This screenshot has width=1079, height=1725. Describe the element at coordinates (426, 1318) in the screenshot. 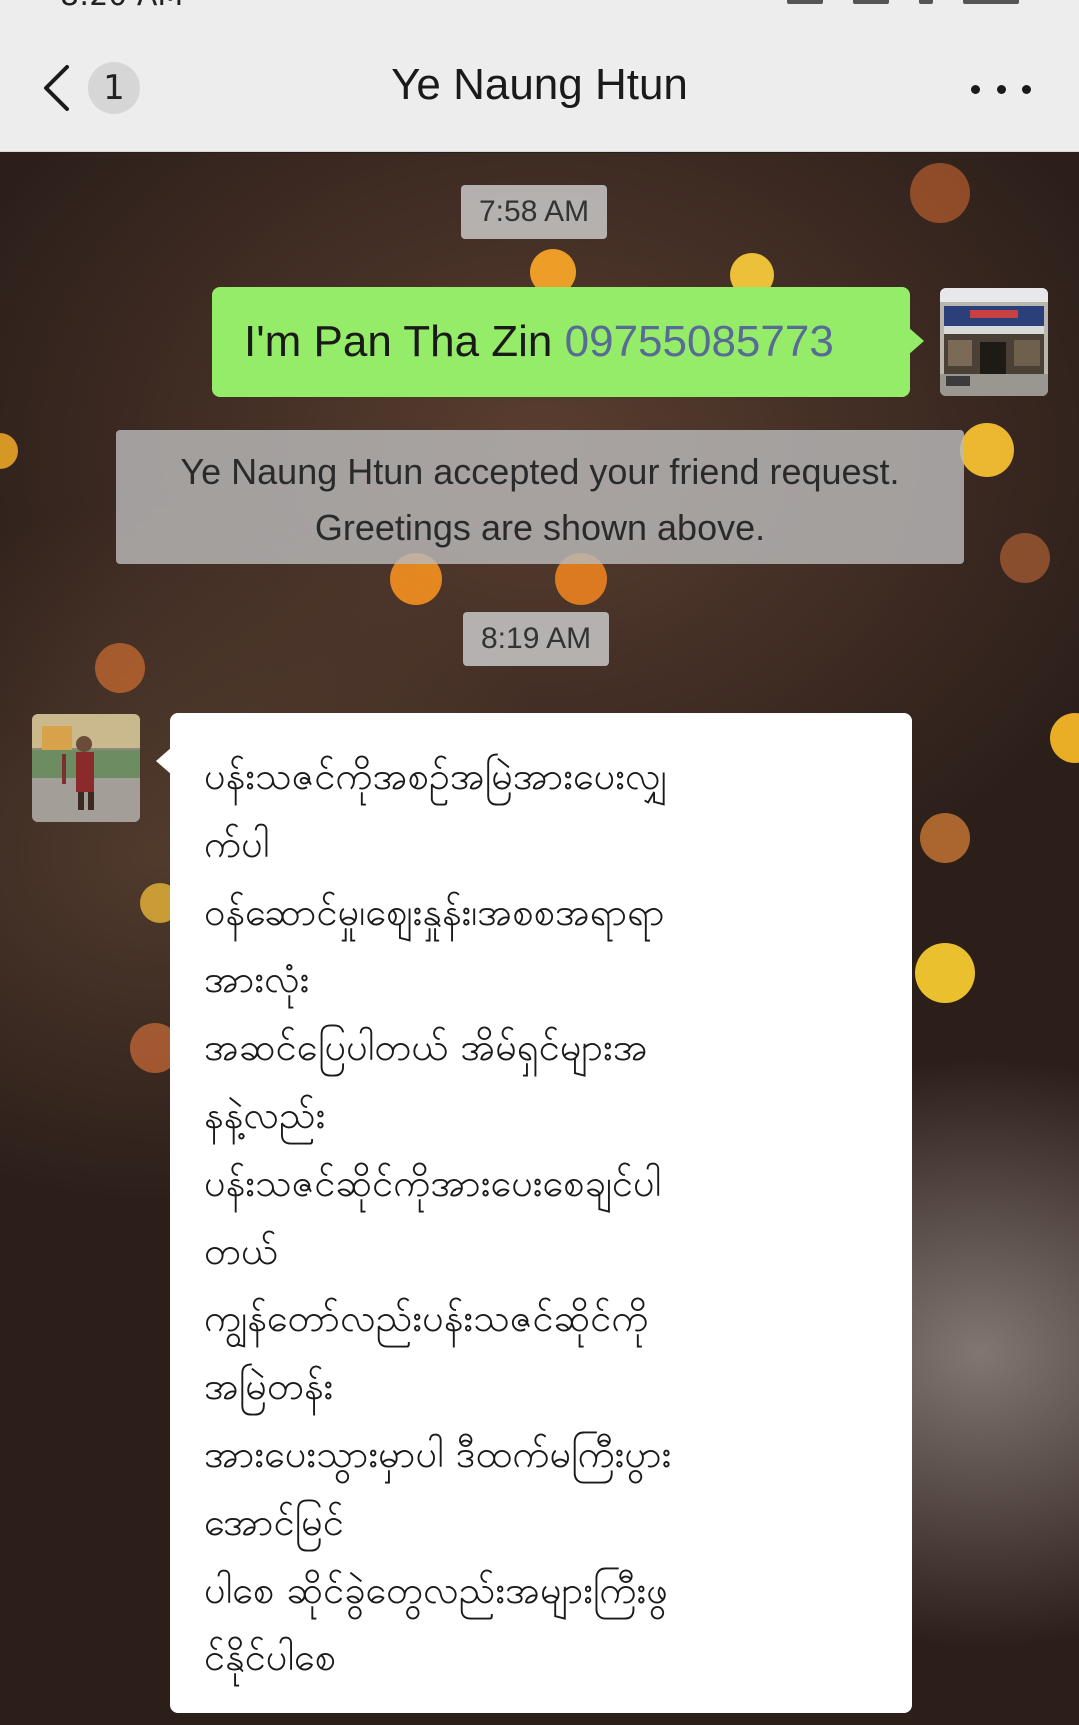

I see `message-line: ကျွန်တော်လည်းပန်းသဇင်ဆိုင်ကို` at that location.